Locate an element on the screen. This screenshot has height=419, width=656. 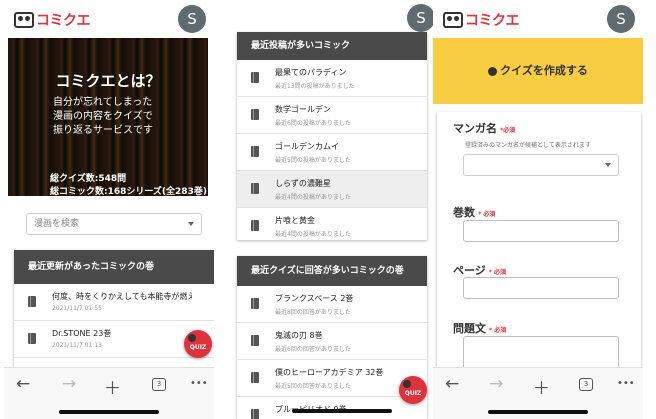
list-item: ブランクスペース 2巻 最近8回の回答がありました is located at coordinates (332, 304).